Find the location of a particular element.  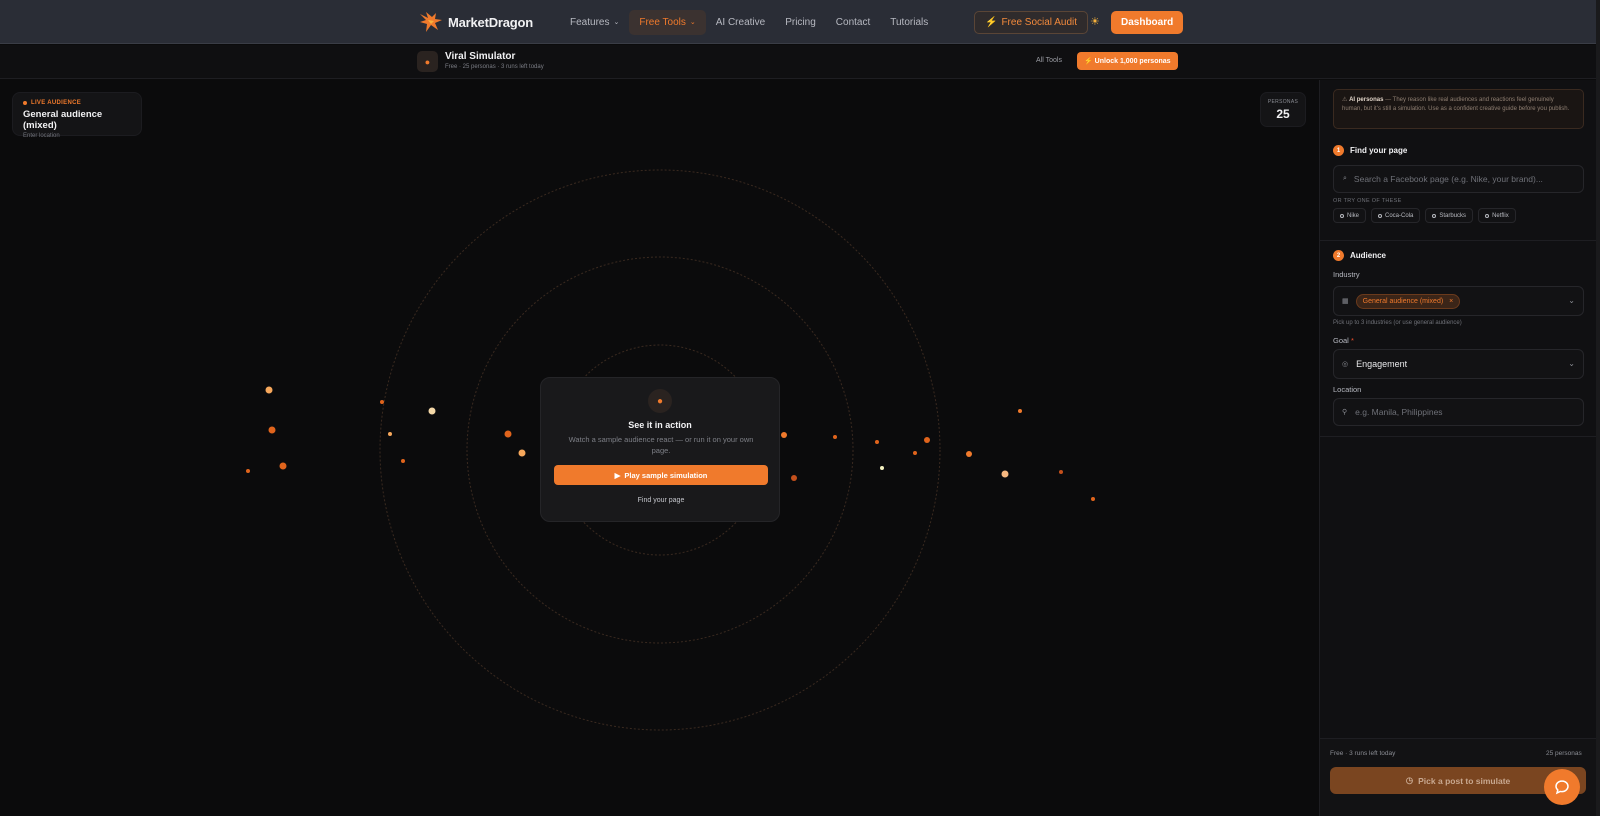

live-audience-label-row: LIVE AUDIENCE is located at coordinates (77, 103).